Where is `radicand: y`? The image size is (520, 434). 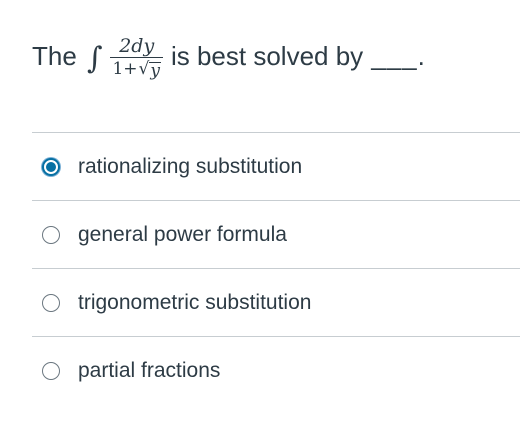
radicand: y is located at coordinates (155, 71).